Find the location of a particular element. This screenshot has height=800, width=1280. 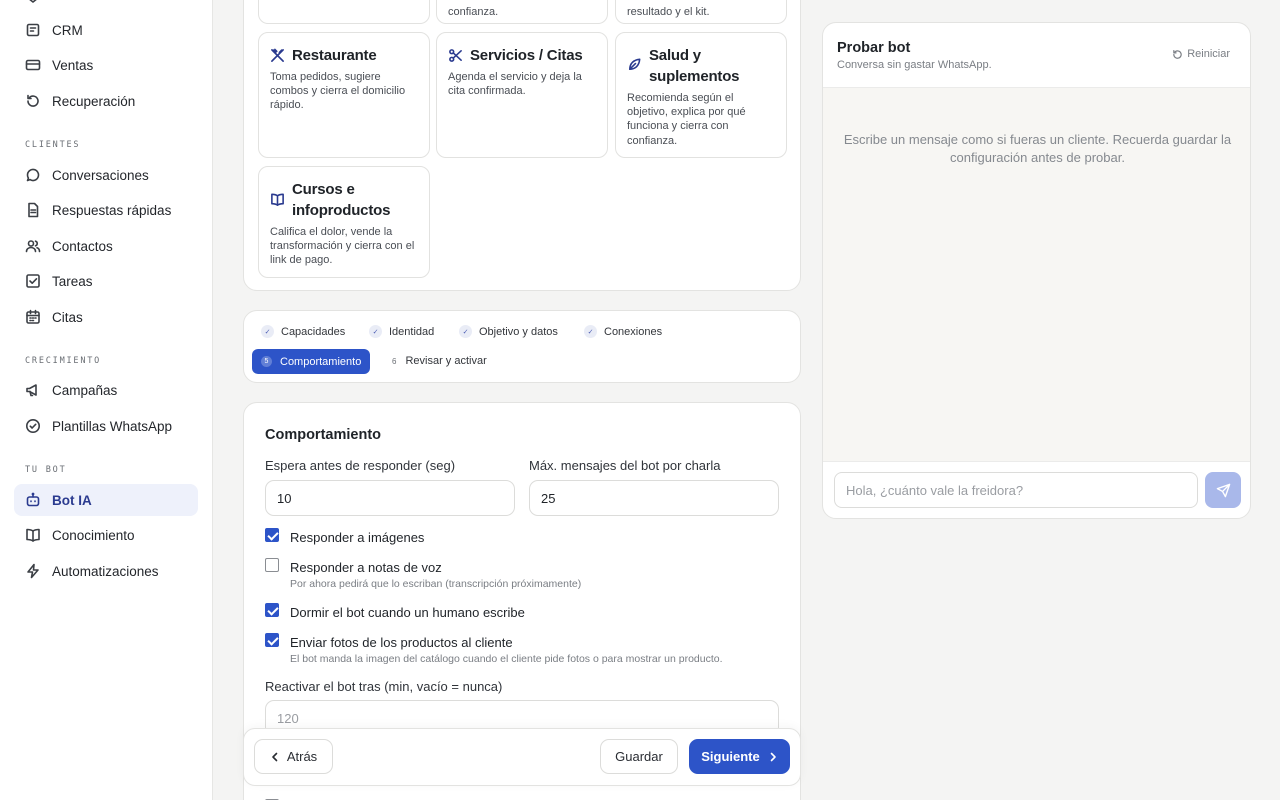

template-desc-cut: confianza. is located at coordinates (473, 12).